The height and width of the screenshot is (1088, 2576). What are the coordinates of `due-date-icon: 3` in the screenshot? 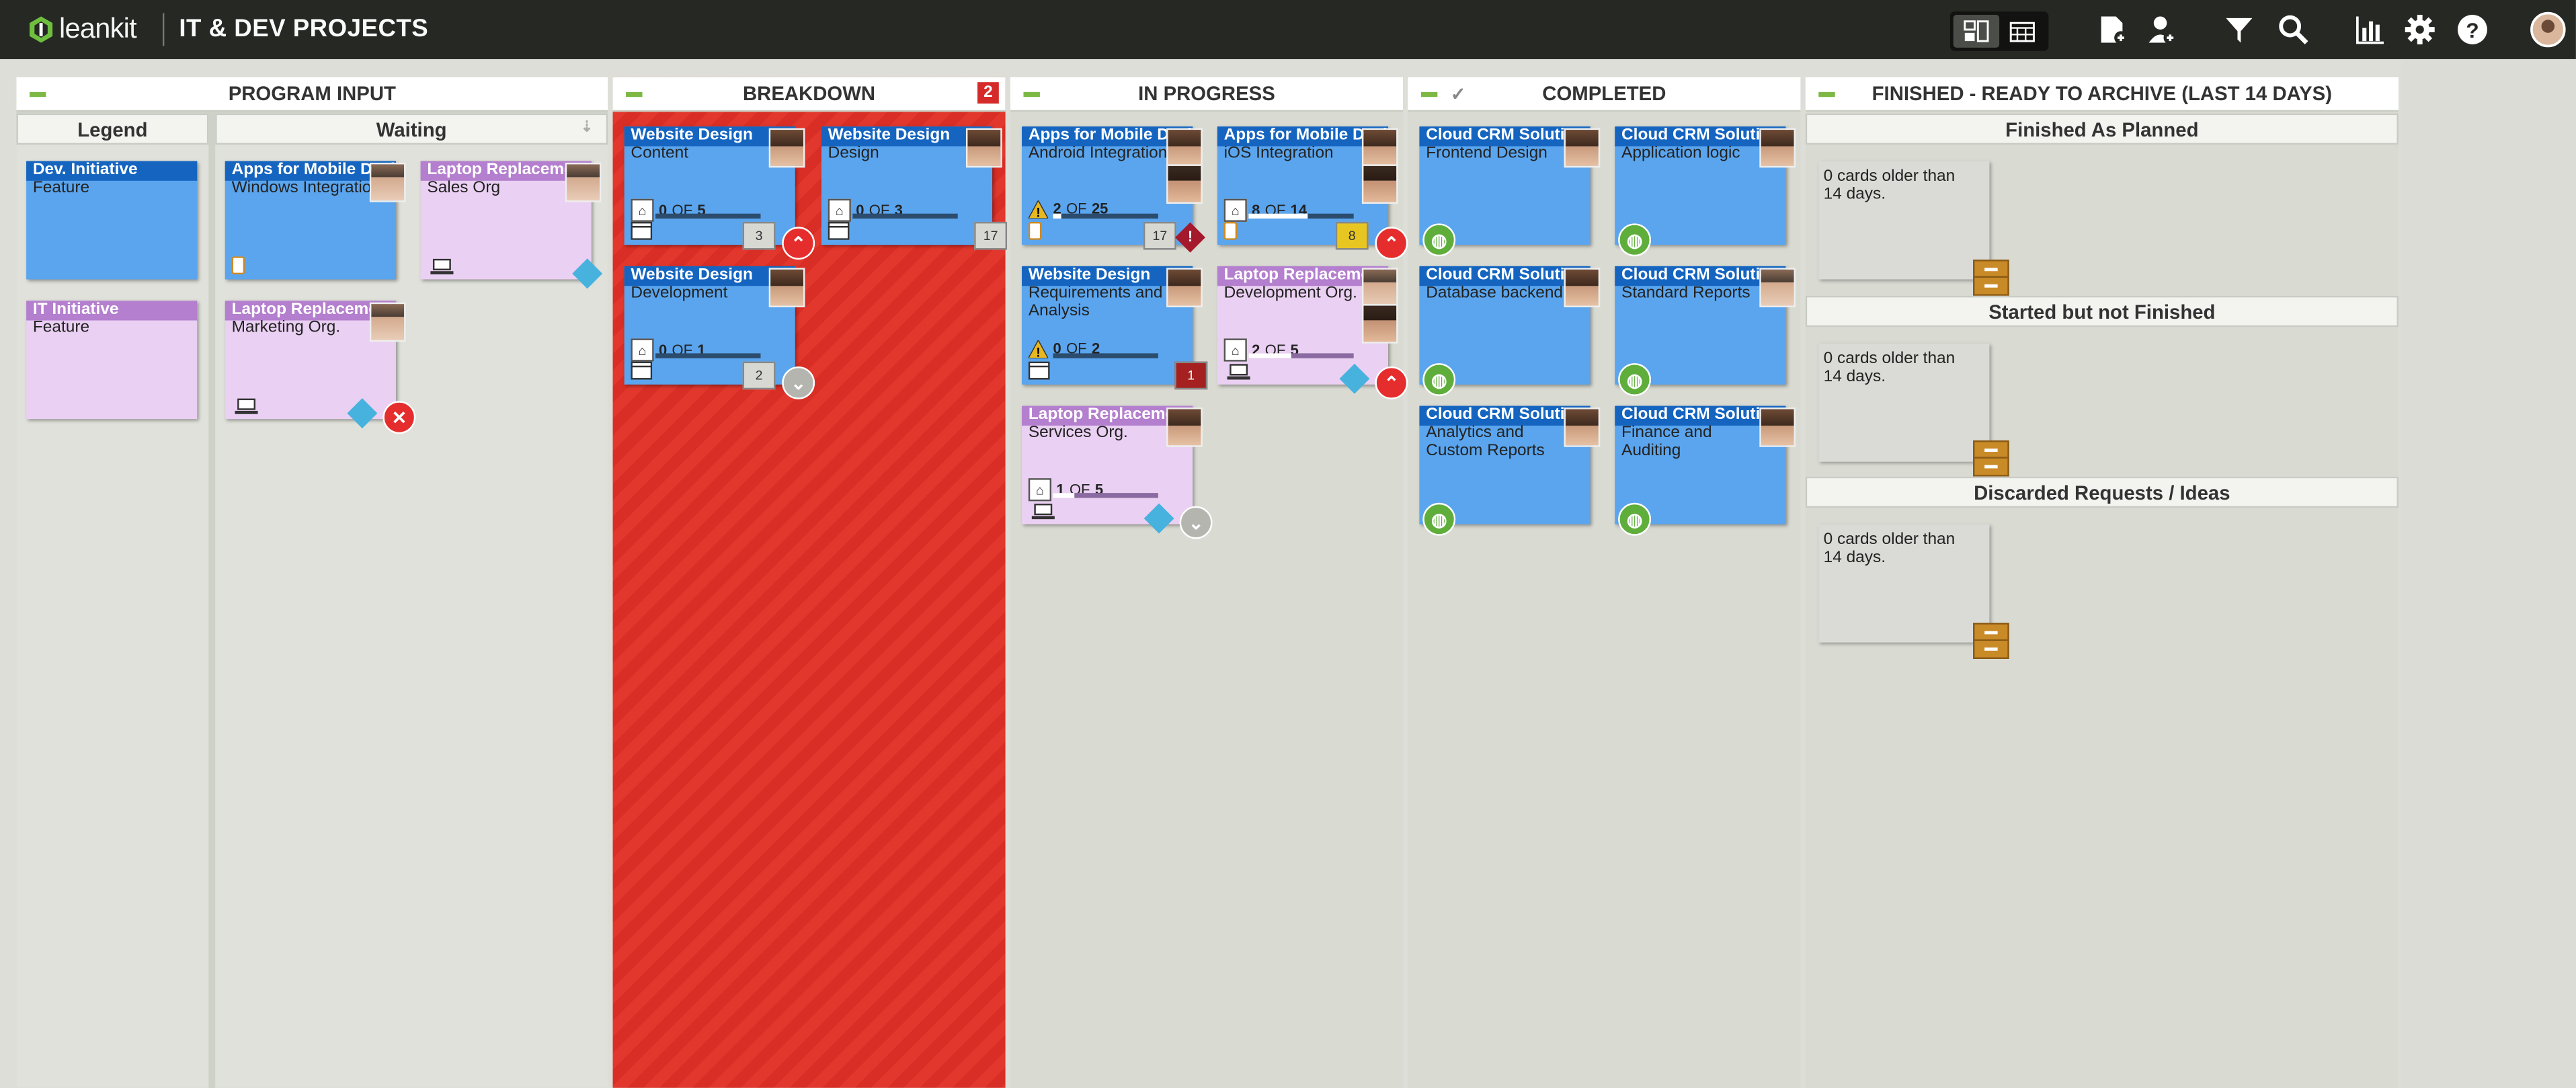 It's located at (759, 235).